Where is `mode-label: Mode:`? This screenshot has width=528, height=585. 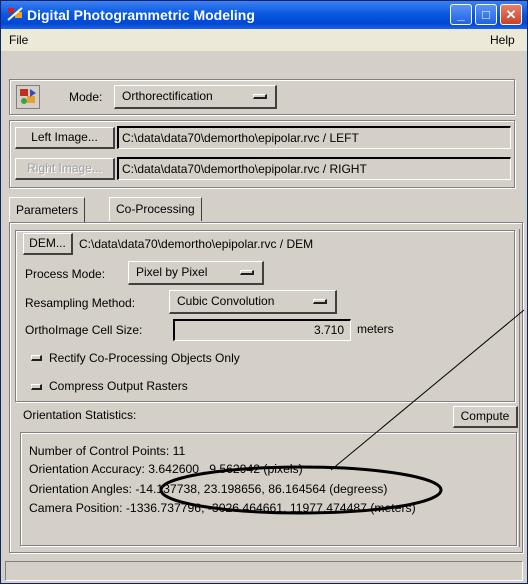
mode-label: Mode: is located at coordinates (86, 97).